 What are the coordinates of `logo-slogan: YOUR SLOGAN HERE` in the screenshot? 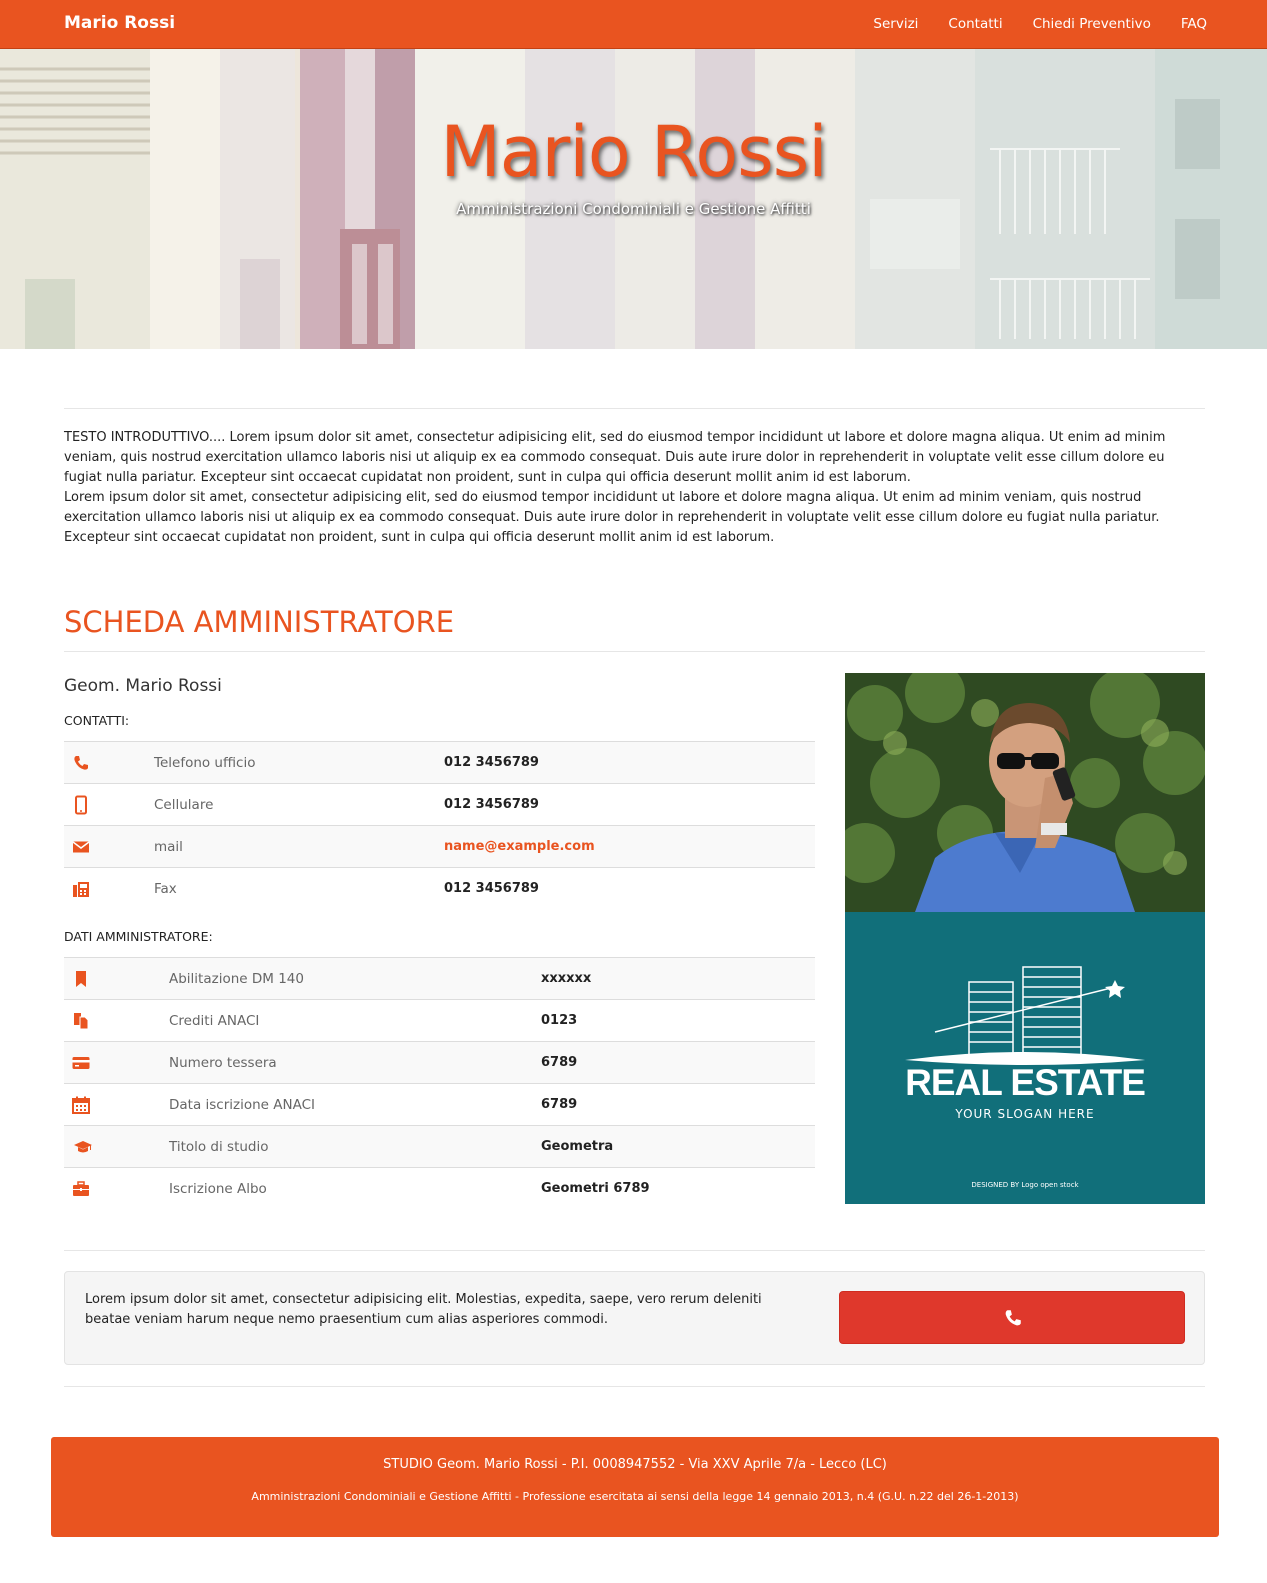 It's located at (1025, 1114).